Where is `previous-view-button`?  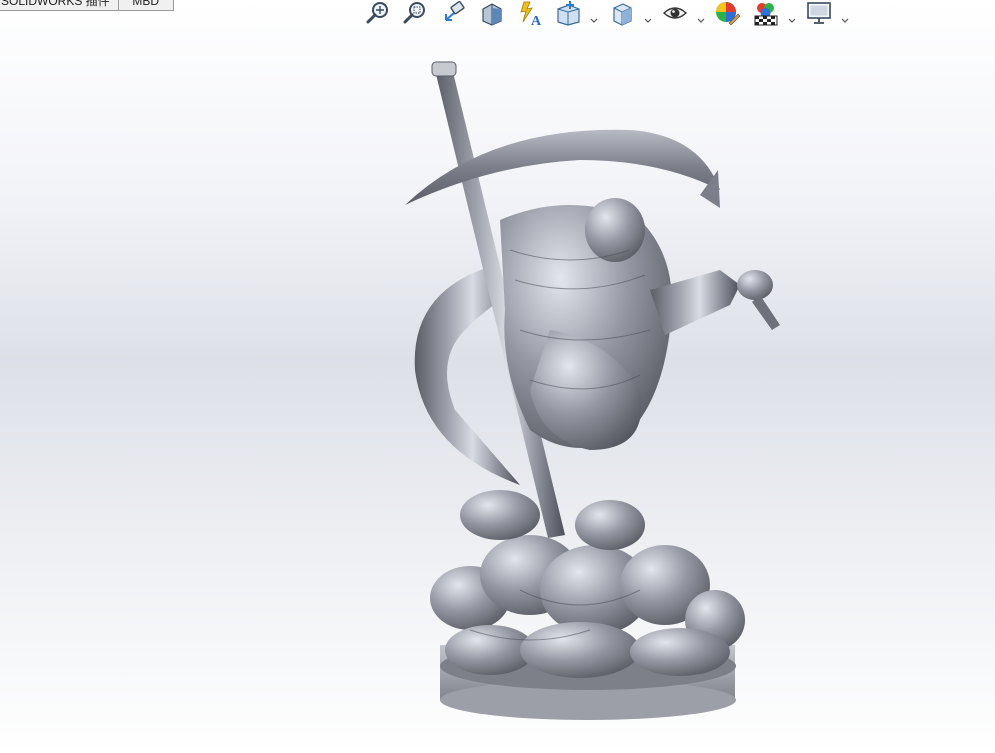 previous-view-button is located at coordinates (455, 13).